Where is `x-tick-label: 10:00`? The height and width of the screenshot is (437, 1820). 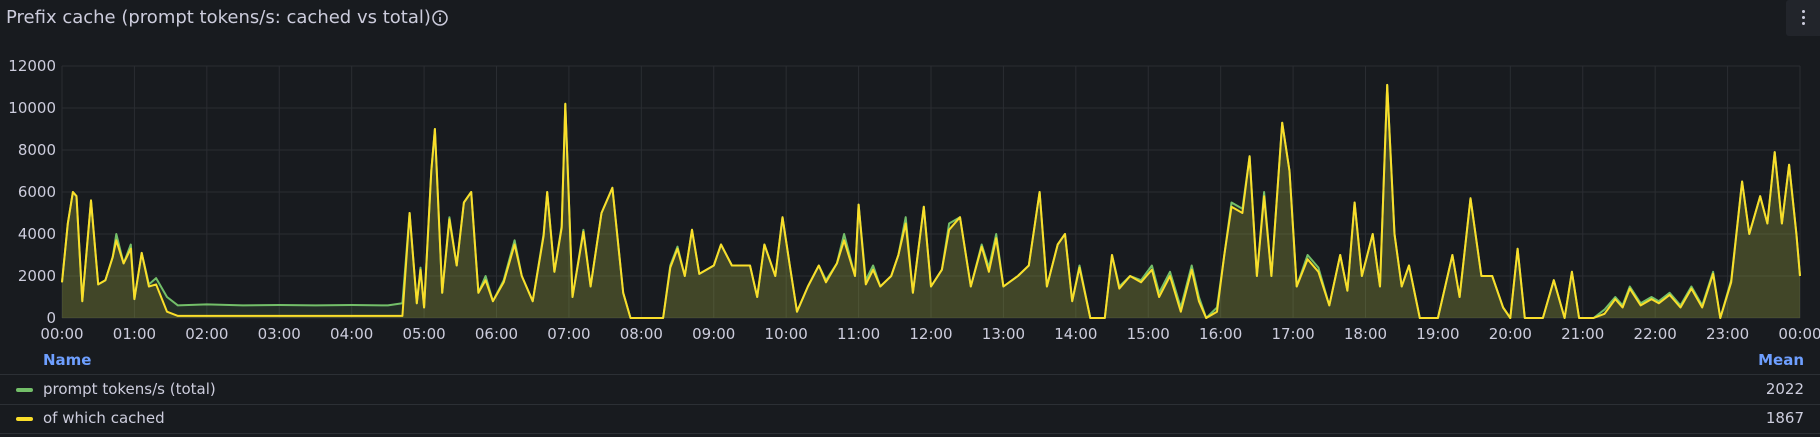 x-tick-label: 10:00 is located at coordinates (786, 334).